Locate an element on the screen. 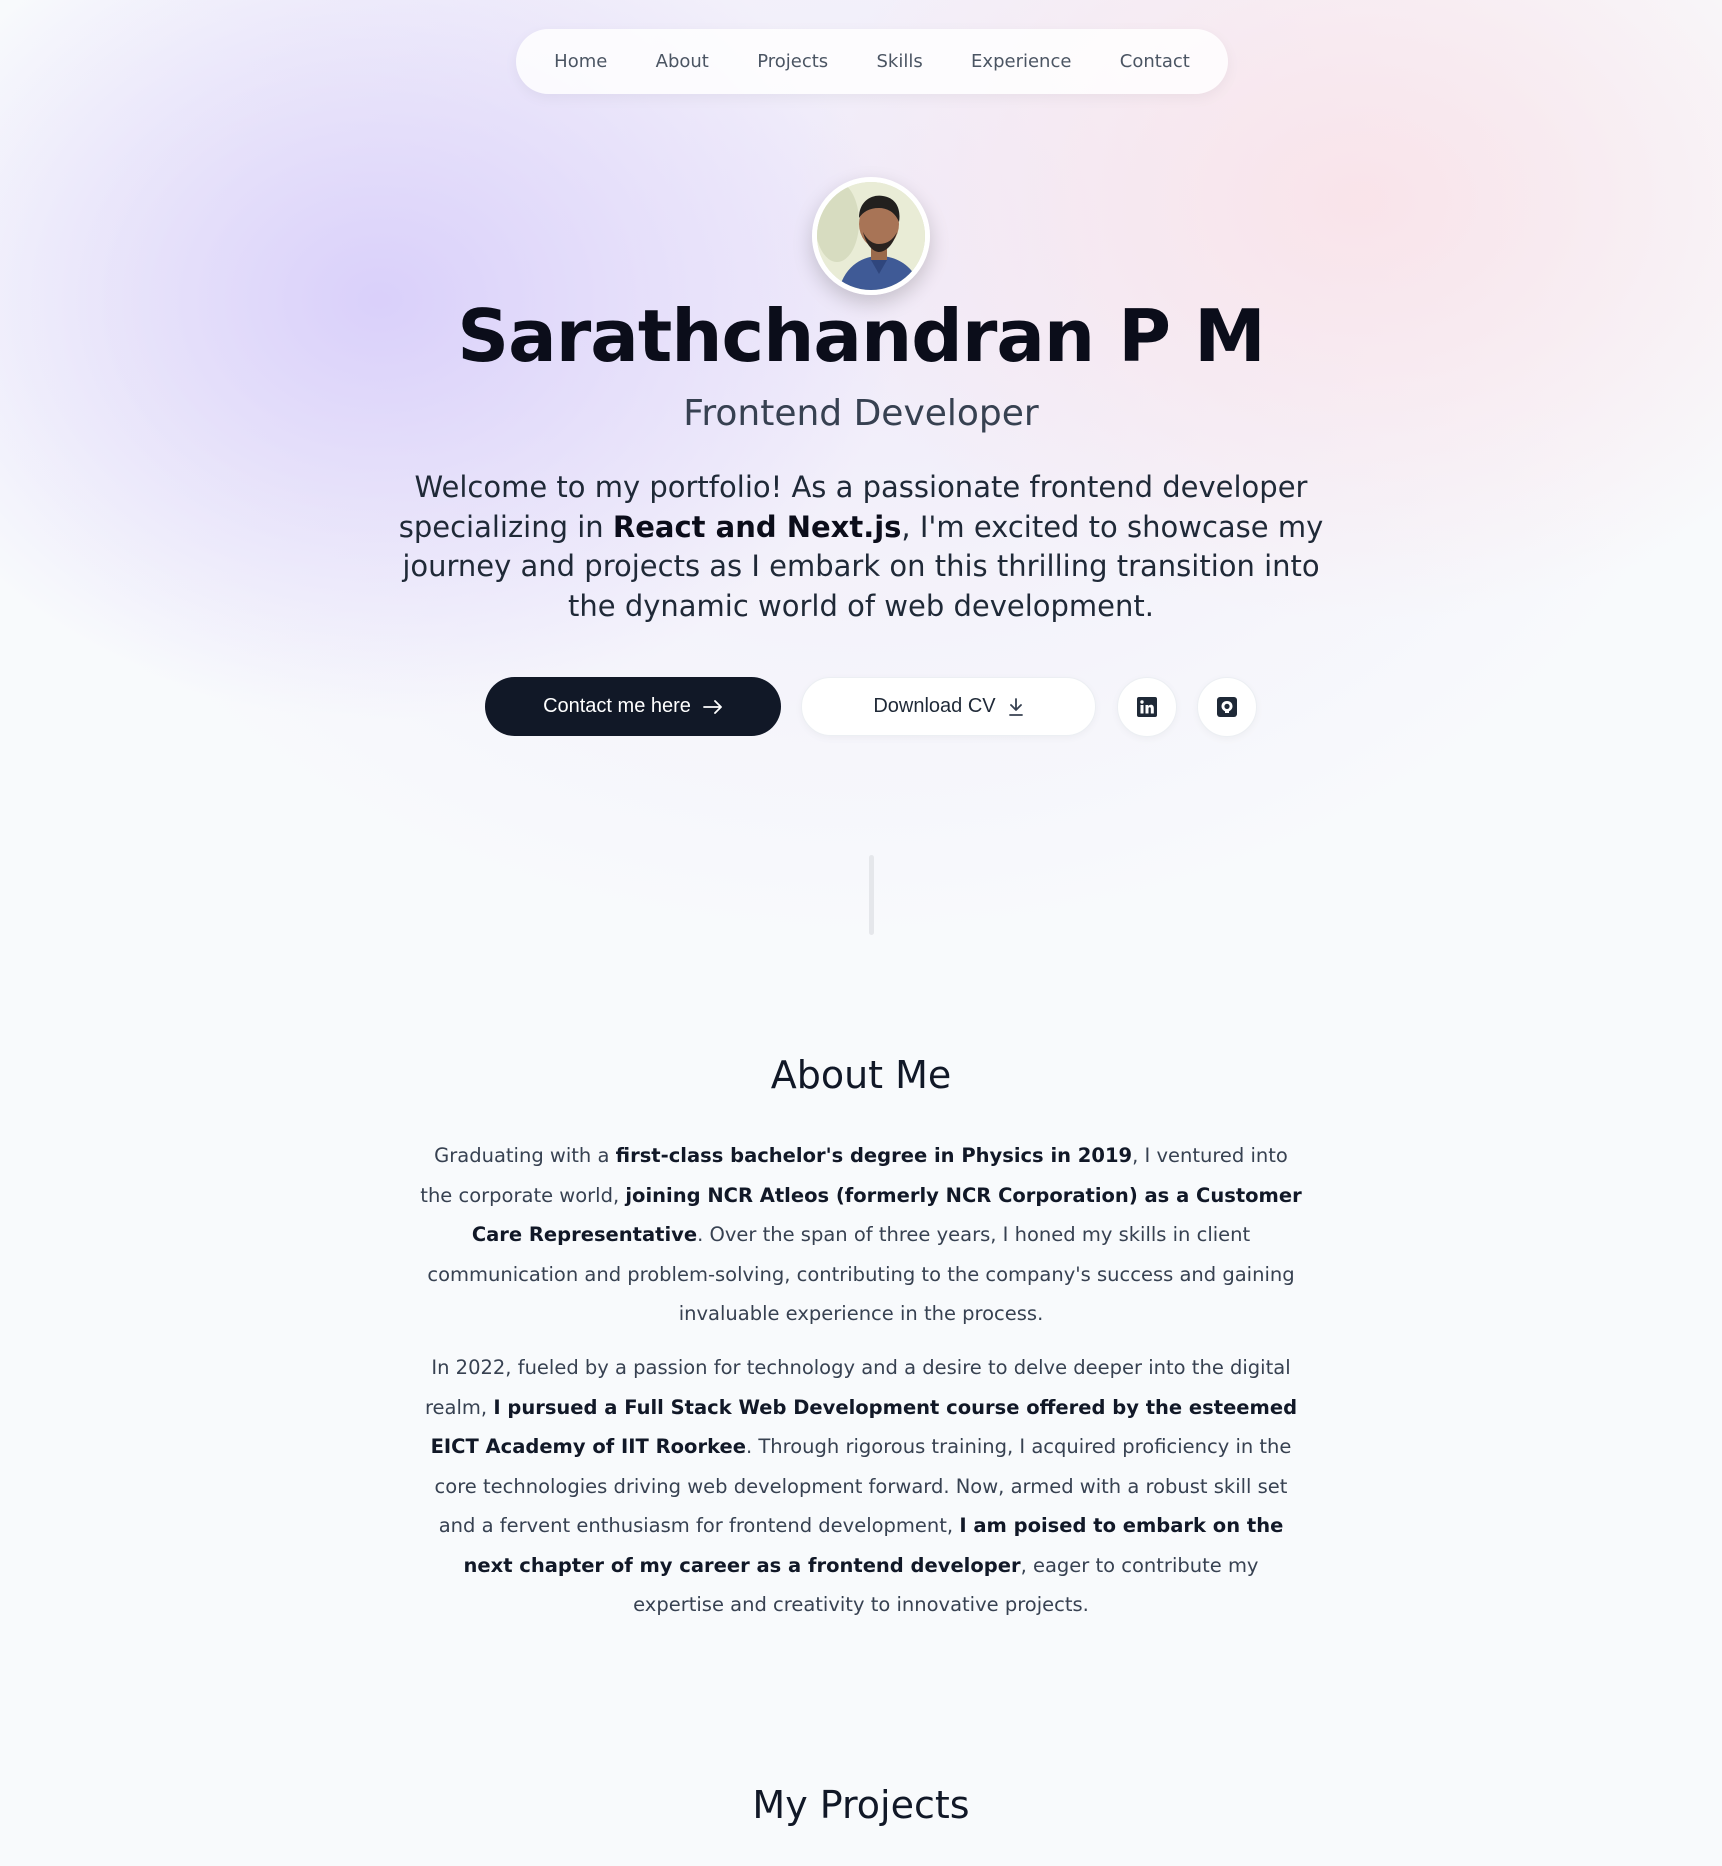 The height and width of the screenshot is (1866, 1722). nav-item-experience: Experience is located at coordinates (1021, 61).